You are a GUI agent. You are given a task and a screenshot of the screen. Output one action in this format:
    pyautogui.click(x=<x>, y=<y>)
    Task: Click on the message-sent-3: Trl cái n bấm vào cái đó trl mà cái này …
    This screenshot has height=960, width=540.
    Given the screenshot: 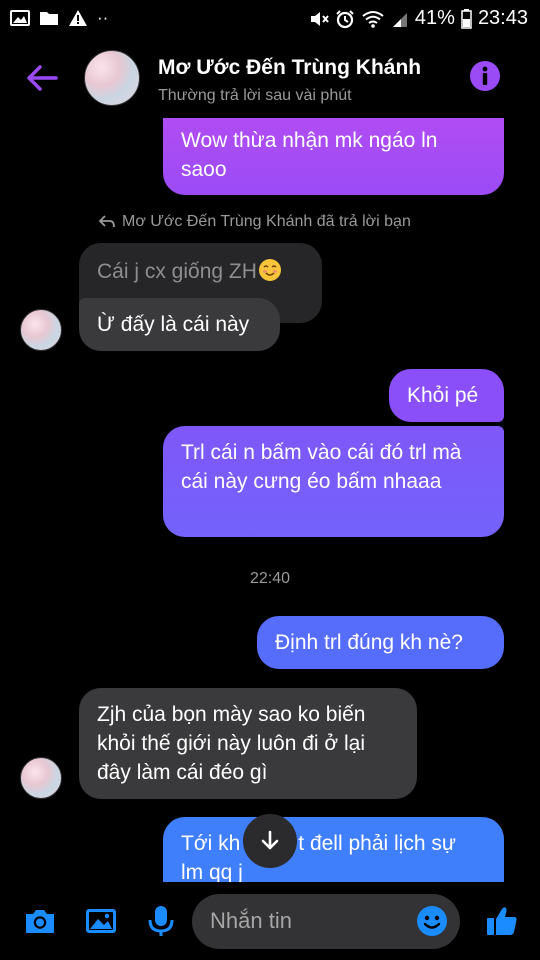 What is the action you would take?
    pyautogui.click(x=333, y=481)
    